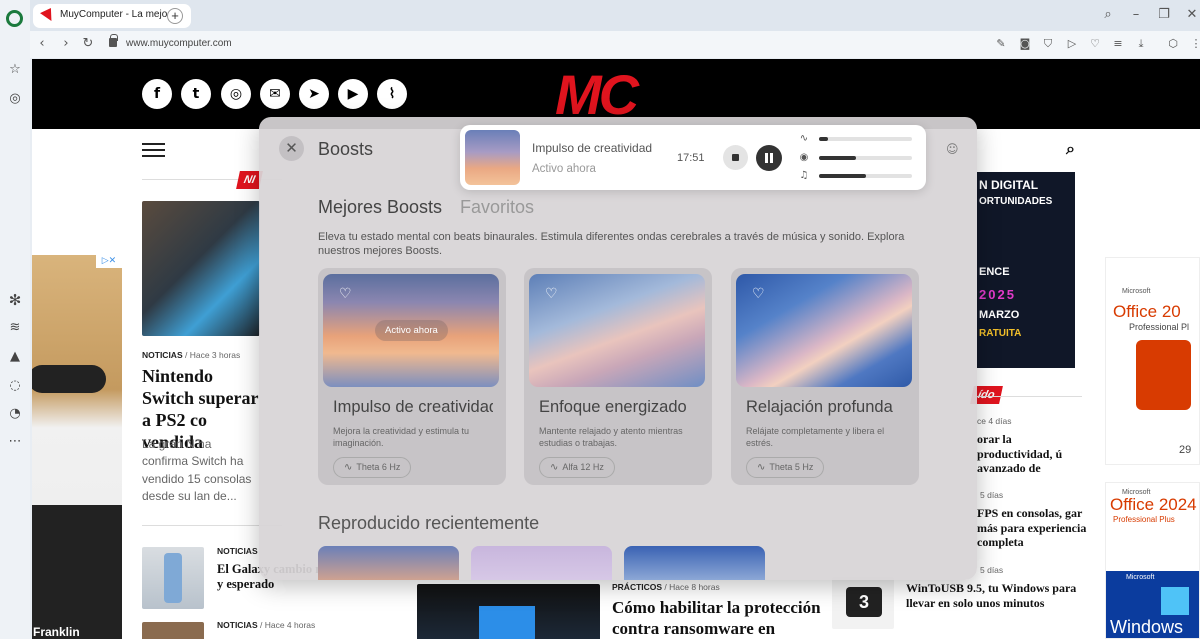  What do you see at coordinates (1070, 149) in the screenshot?
I see `site-search-icon: ⌕` at bounding box center [1070, 149].